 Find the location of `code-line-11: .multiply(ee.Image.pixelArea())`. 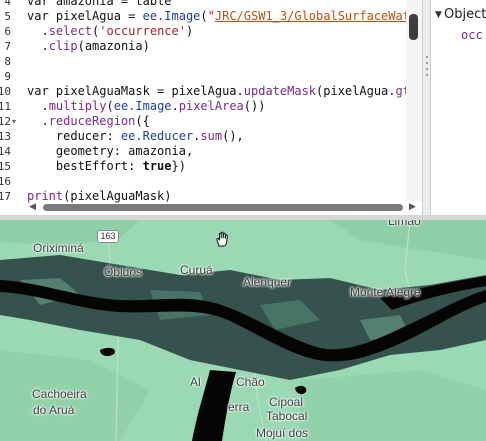

code-line-11: .multiply(ee.Image.pixelArea()) is located at coordinates (146, 106).